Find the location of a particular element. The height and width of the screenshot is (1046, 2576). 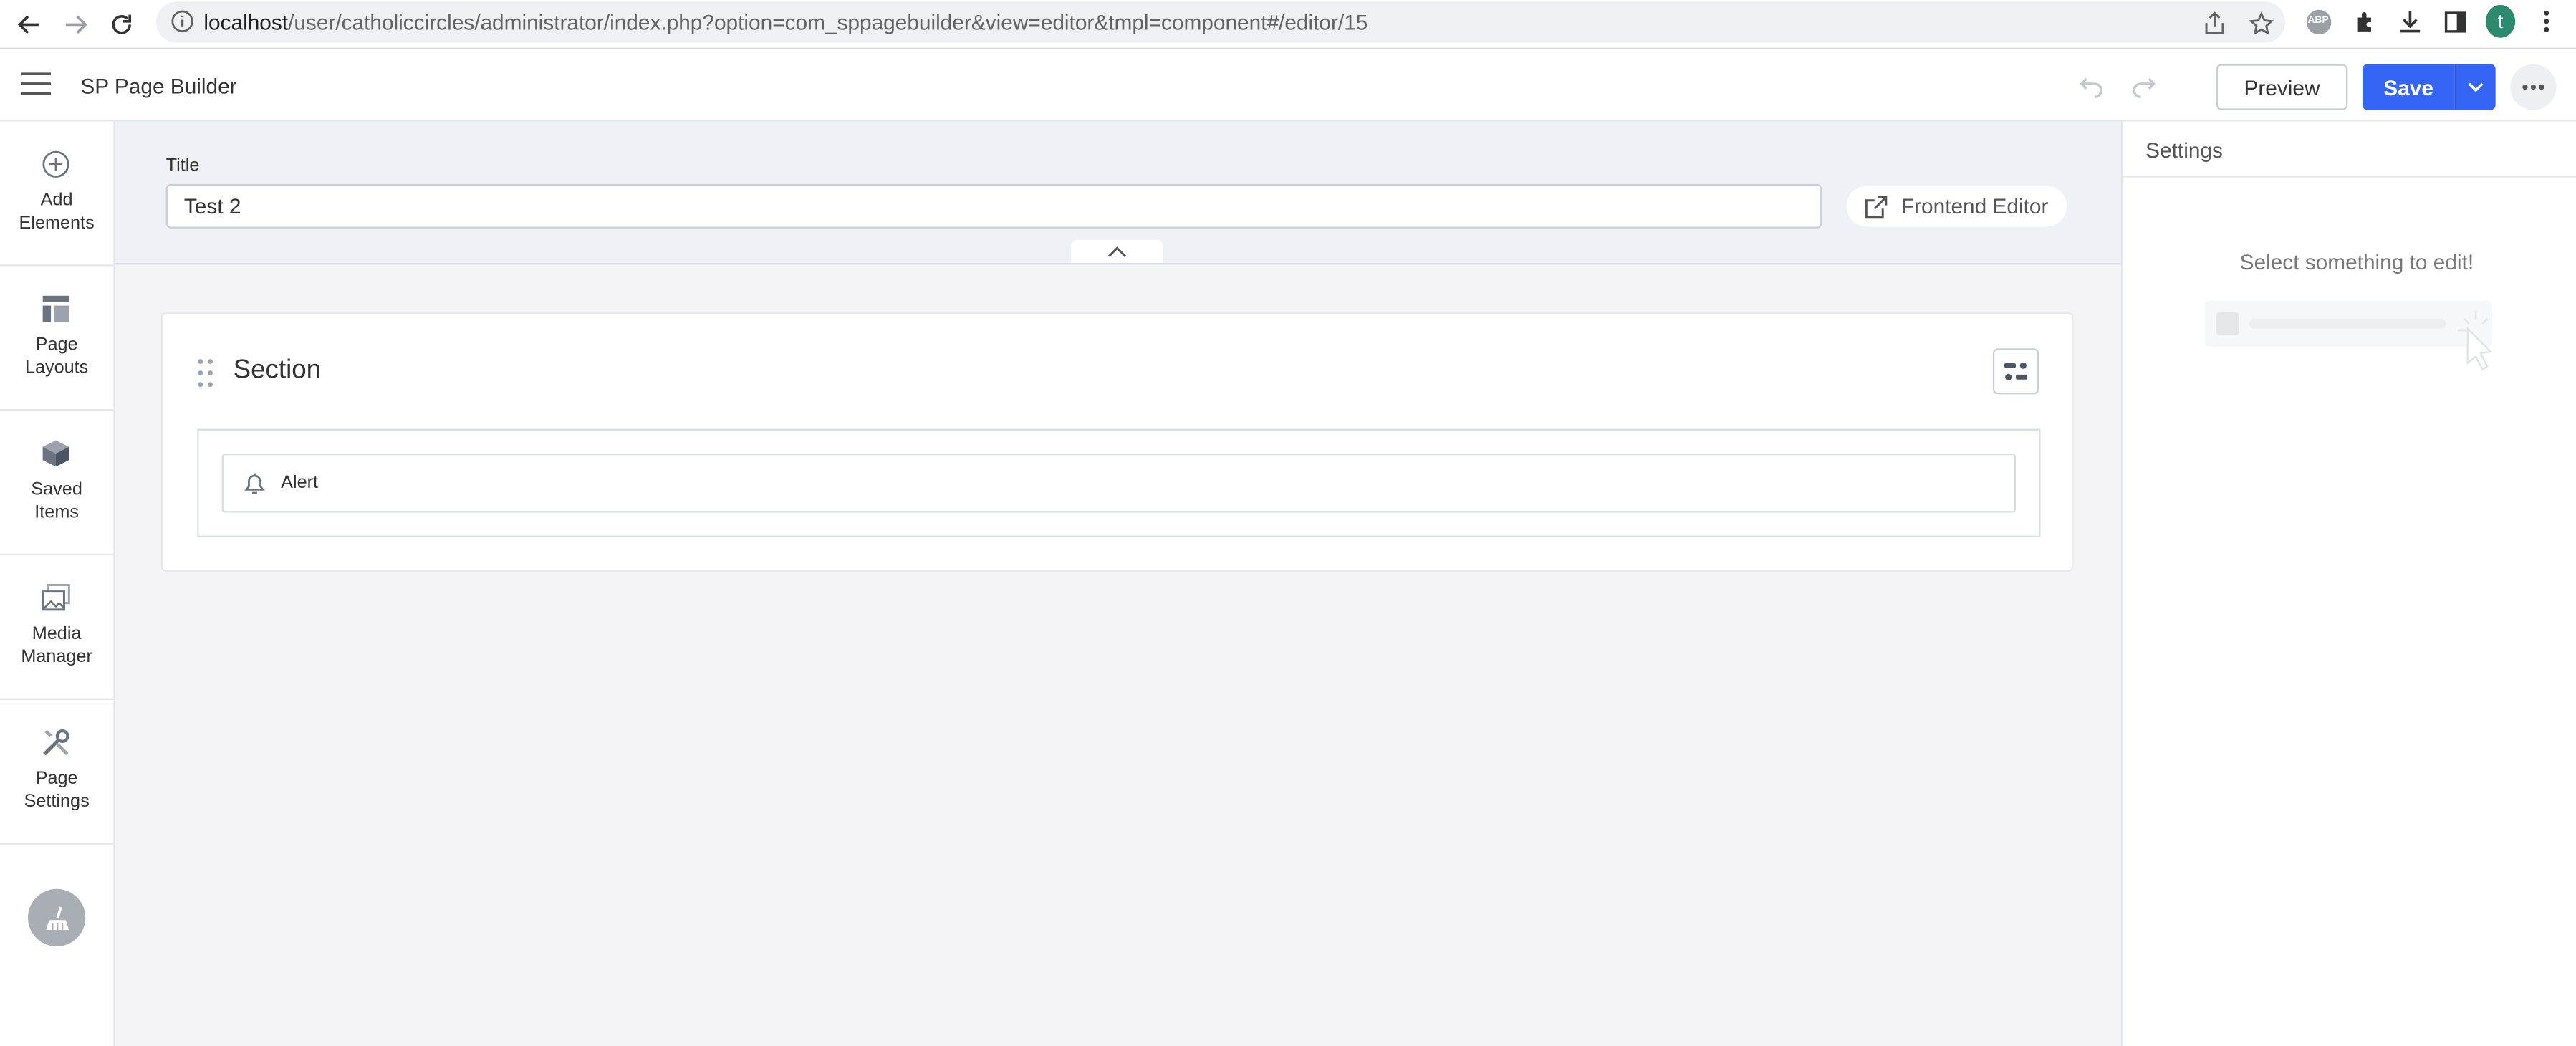

avatar: t is located at coordinates (2500, 21).